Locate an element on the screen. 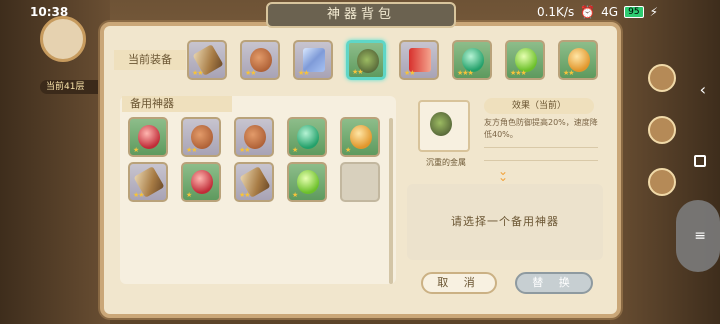  green-gem-icon is located at coordinates (308, 137).